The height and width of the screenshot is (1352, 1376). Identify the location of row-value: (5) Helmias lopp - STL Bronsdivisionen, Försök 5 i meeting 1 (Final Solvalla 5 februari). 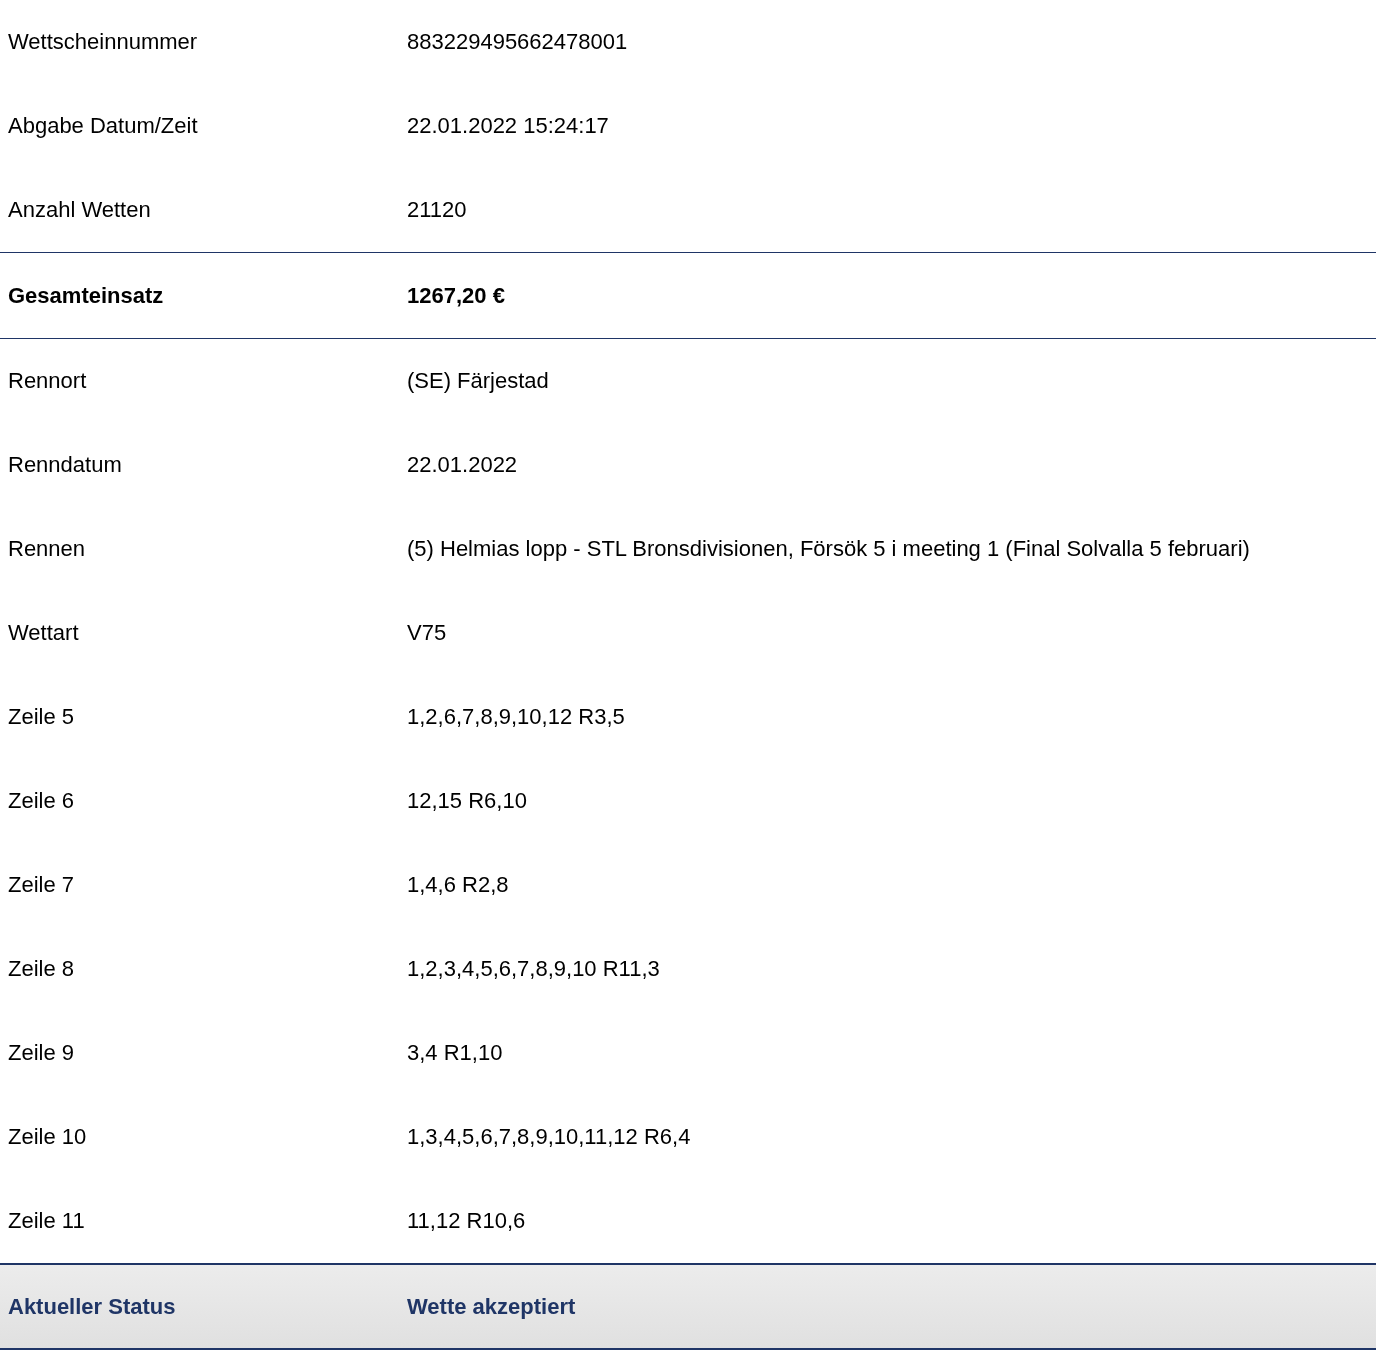
(828, 549).